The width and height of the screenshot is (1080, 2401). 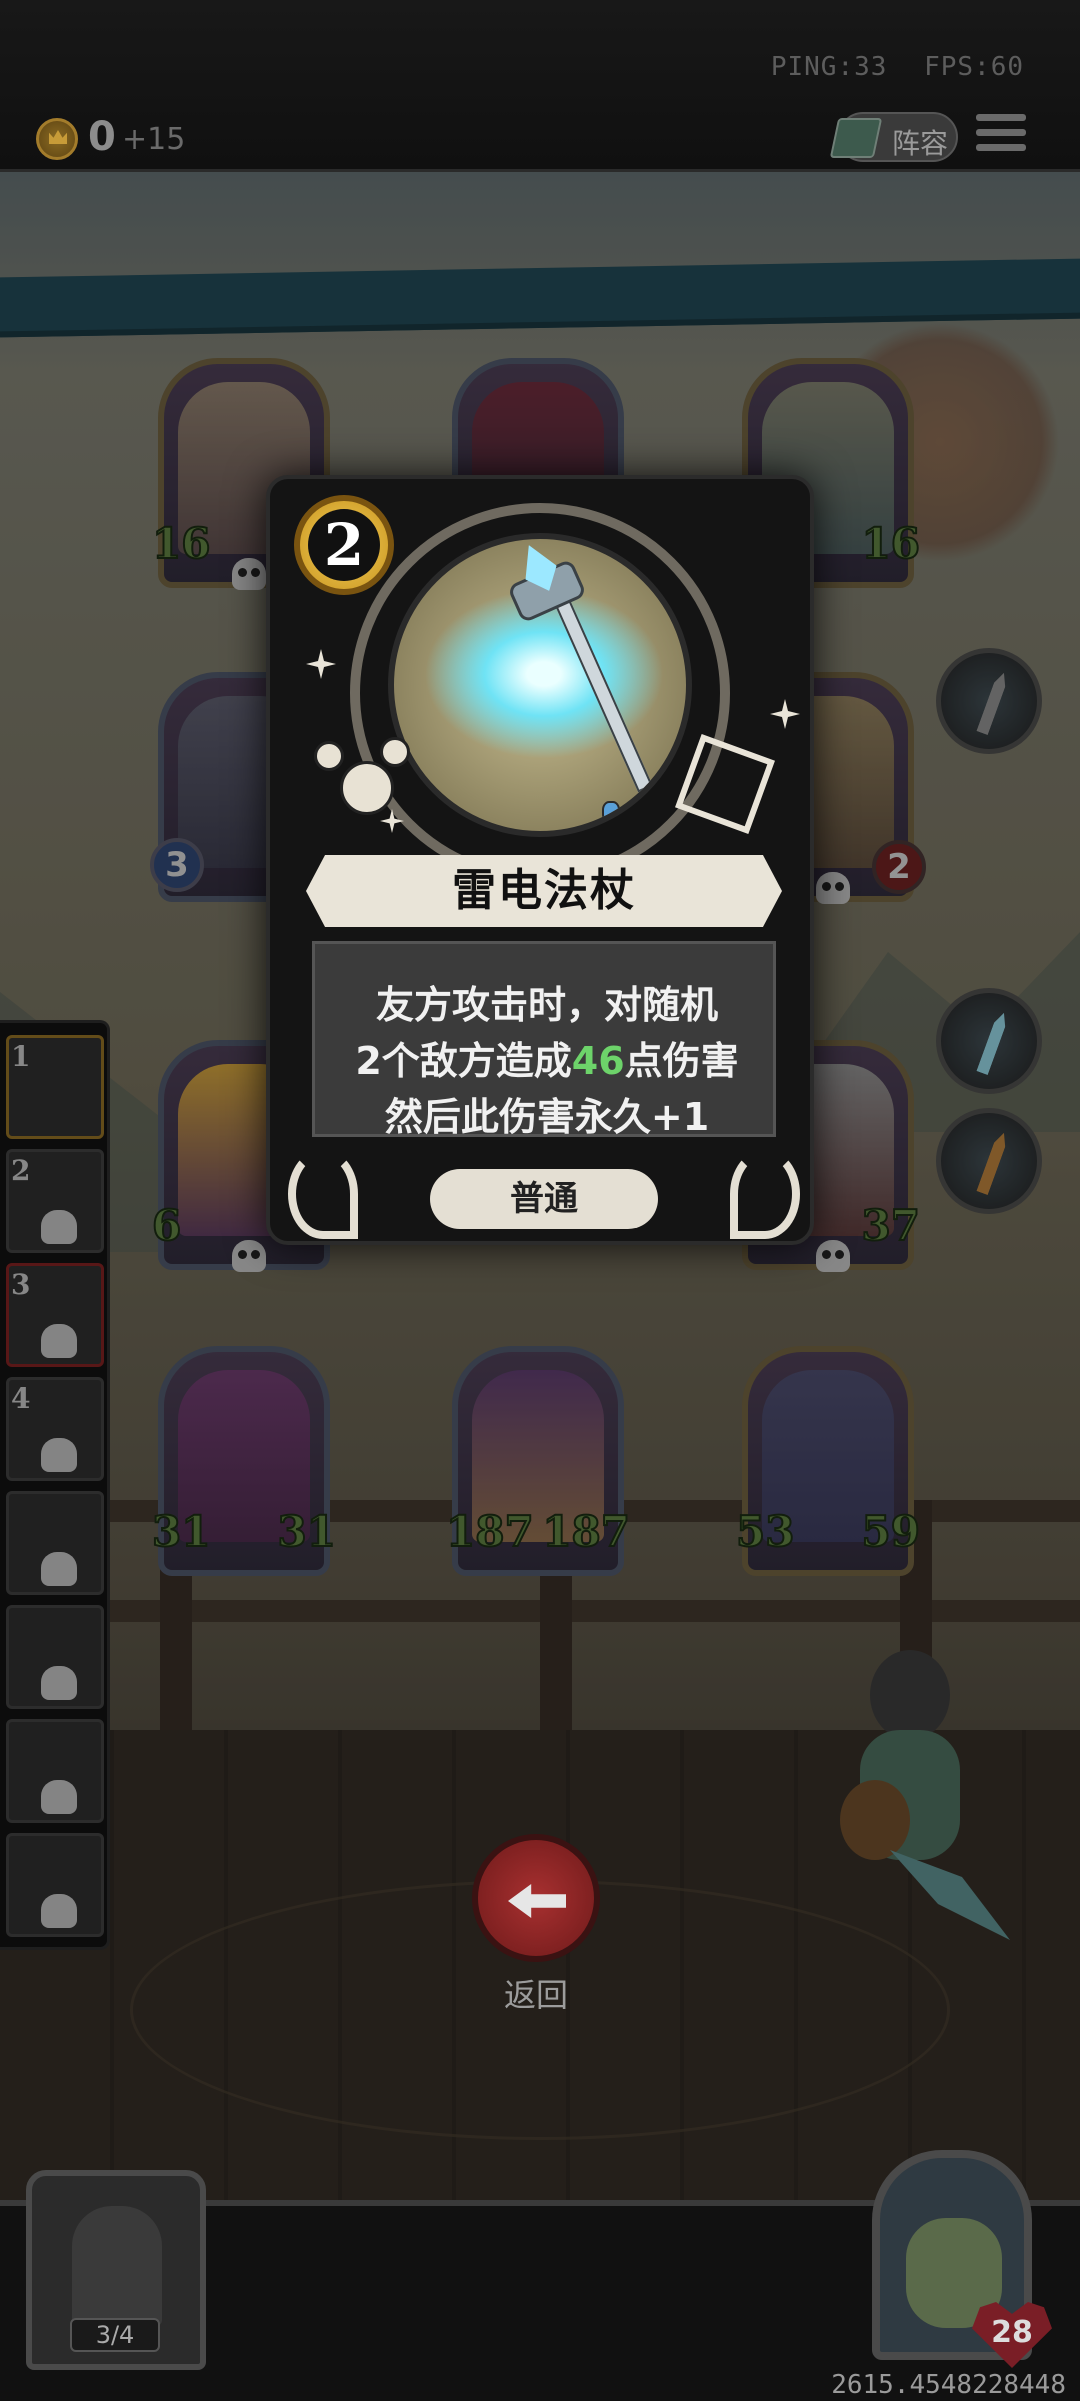 What do you see at coordinates (1001, 135) in the screenshot?
I see `menu-icon` at bounding box center [1001, 135].